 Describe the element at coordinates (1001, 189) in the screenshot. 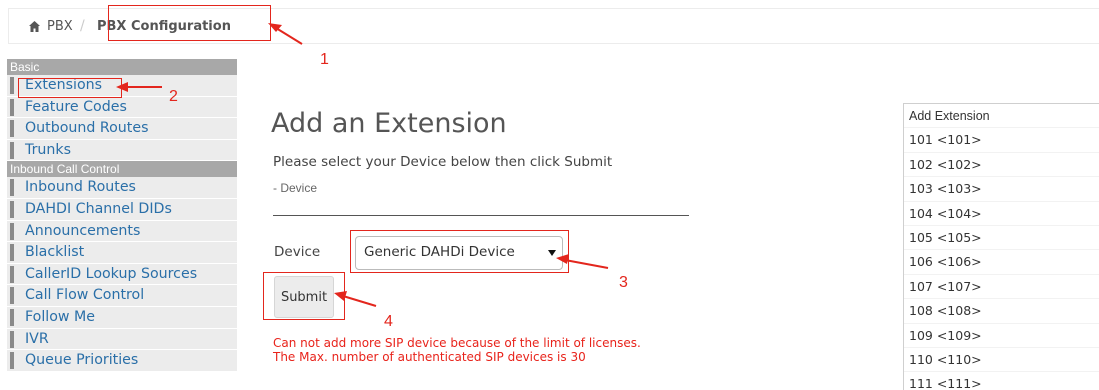

I see `extension-list-item: 103 <103>` at that location.